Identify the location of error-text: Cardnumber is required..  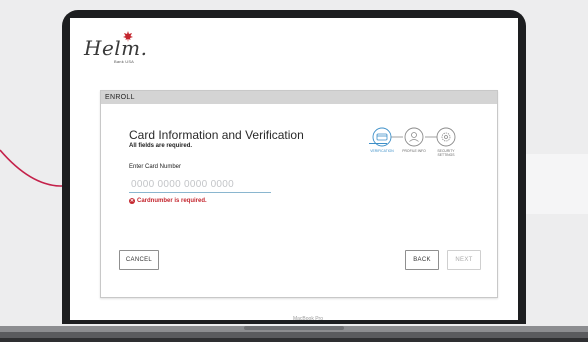
(172, 201).